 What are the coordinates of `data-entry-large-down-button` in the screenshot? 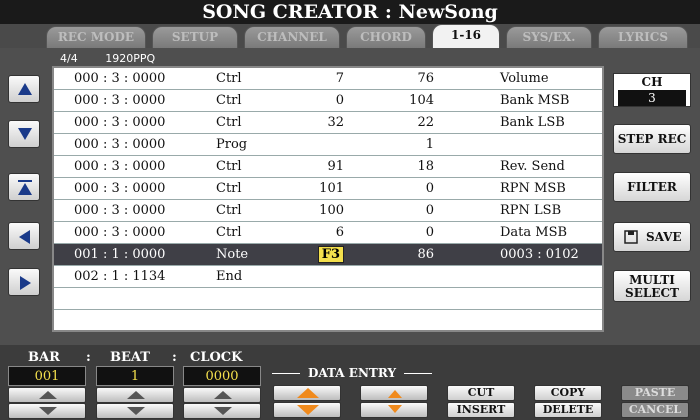 It's located at (307, 410).